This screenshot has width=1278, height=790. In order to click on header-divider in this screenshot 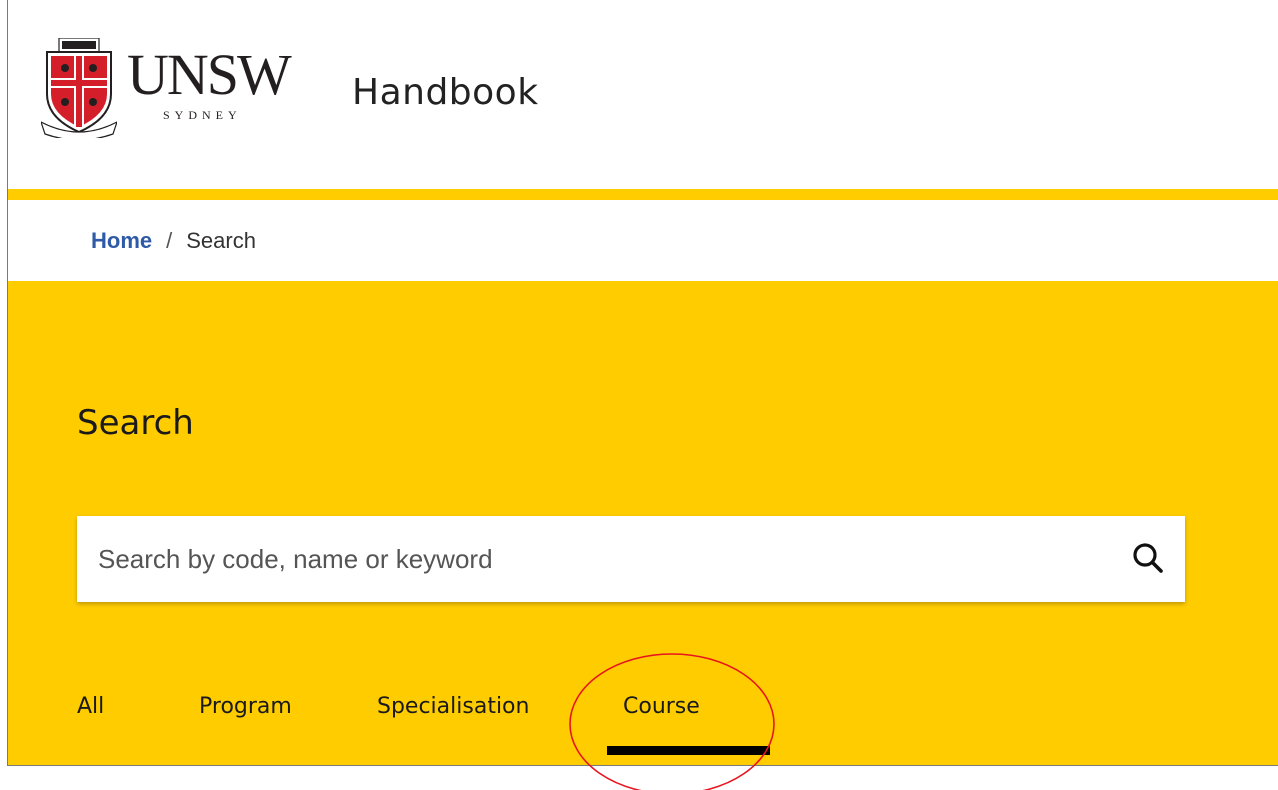, I will do `click(643, 194)`.